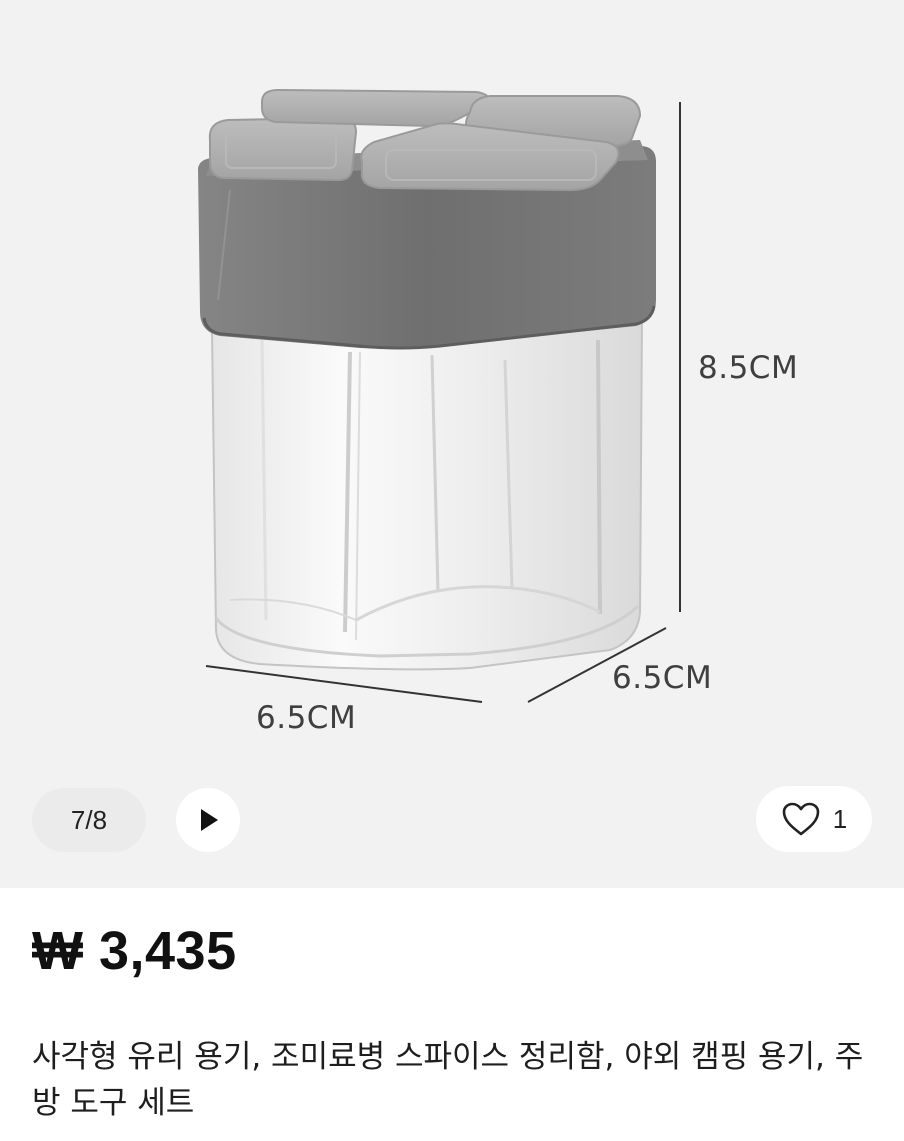  What do you see at coordinates (306, 718) in the screenshot?
I see `width-dimension-label: 6.5CM` at bounding box center [306, 718].